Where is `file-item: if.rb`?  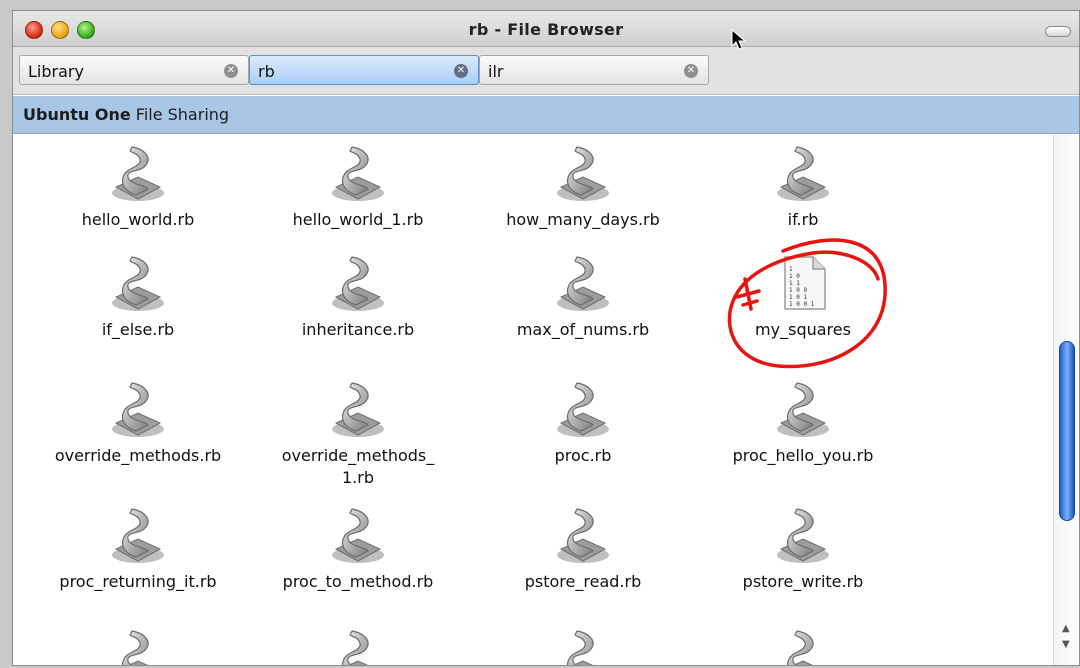
file-item: if.rb is located at coordinates (803, 187).